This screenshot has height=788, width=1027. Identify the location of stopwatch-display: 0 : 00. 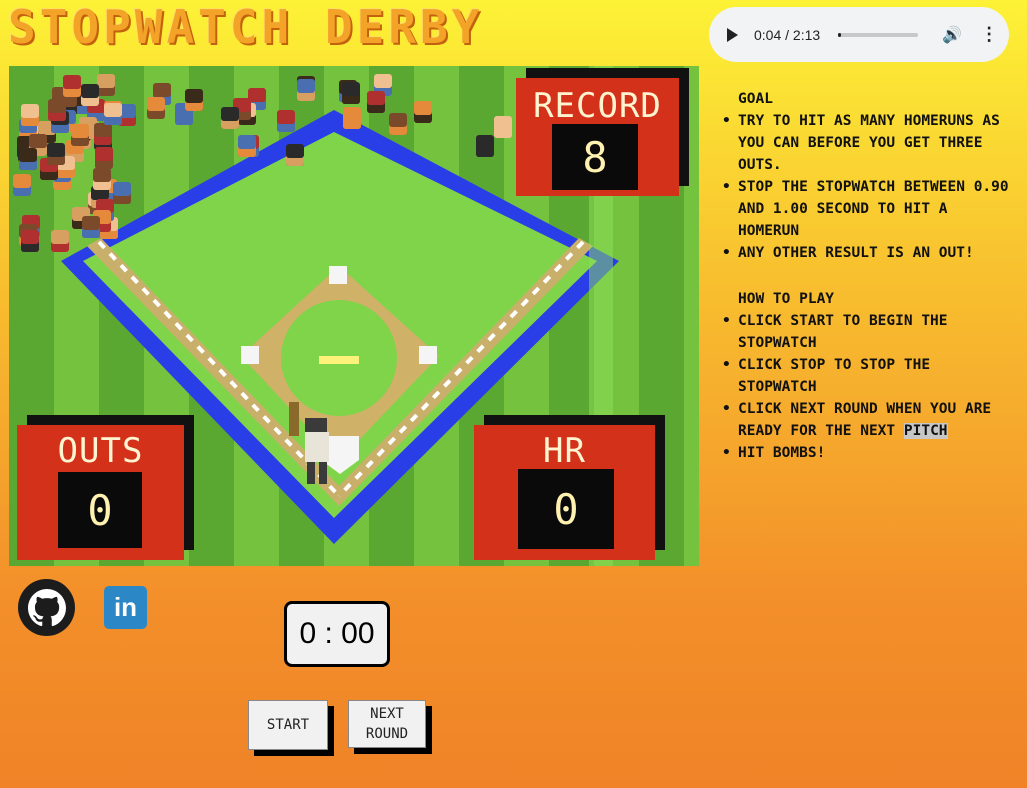
(337, 634).